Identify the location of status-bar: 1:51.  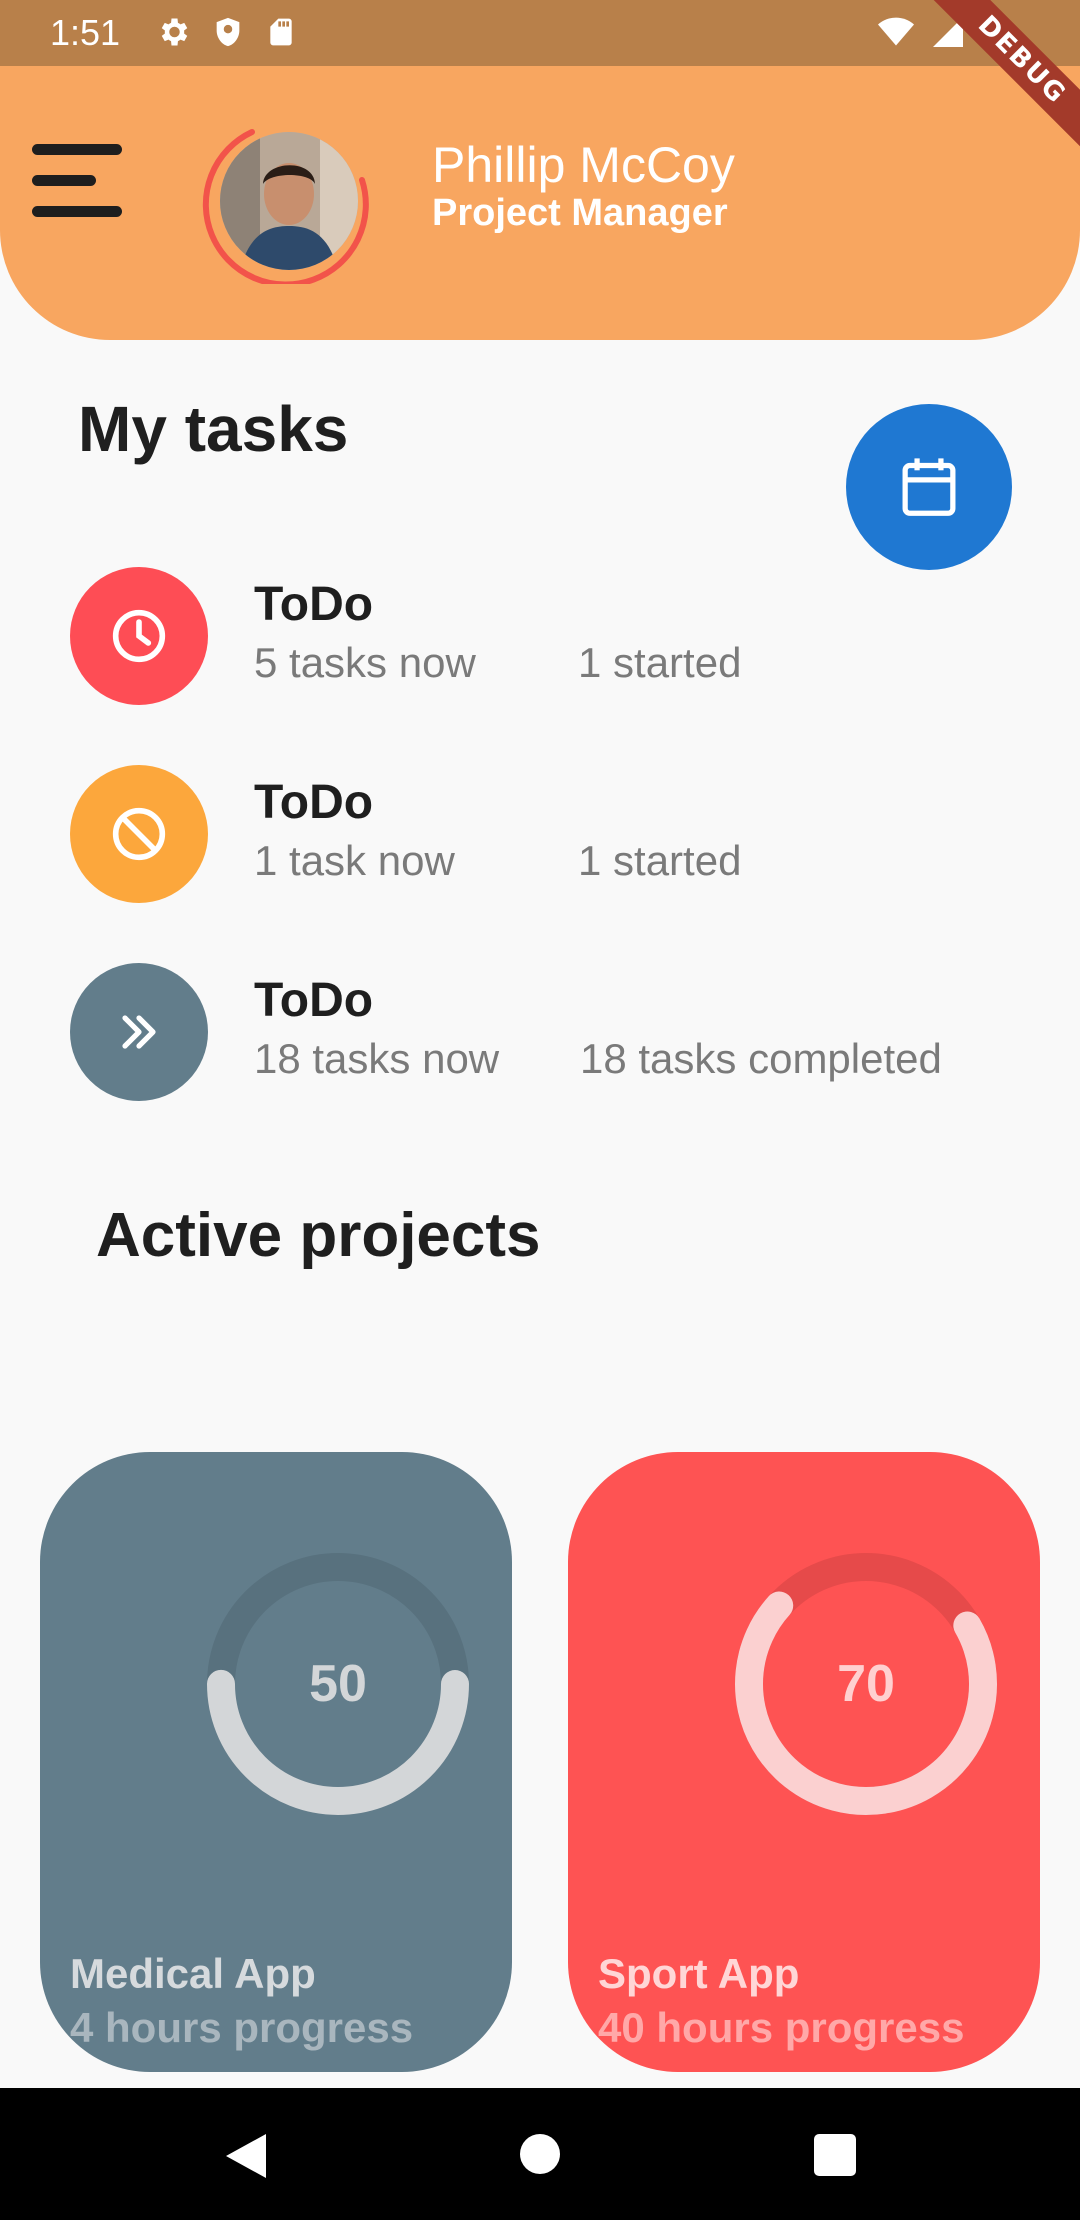
(540, 33).